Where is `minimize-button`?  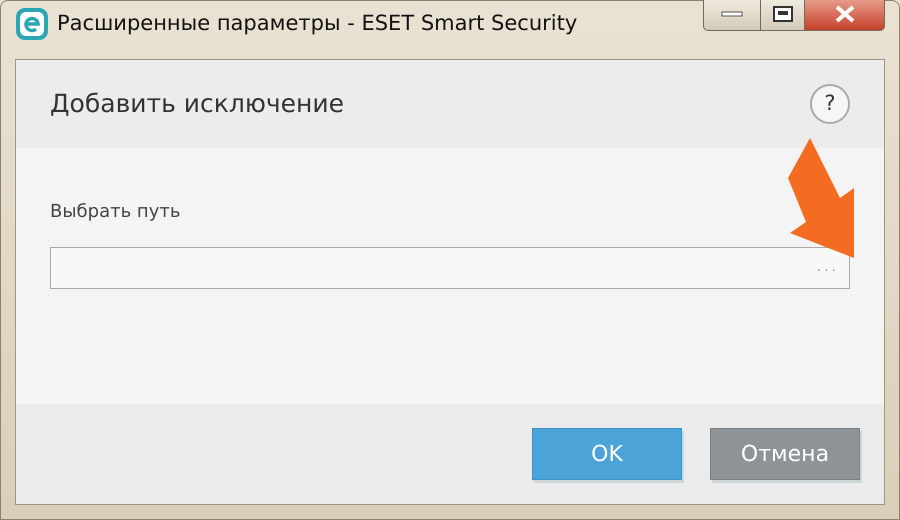
minimize-button is located at coordinates (732, 15).